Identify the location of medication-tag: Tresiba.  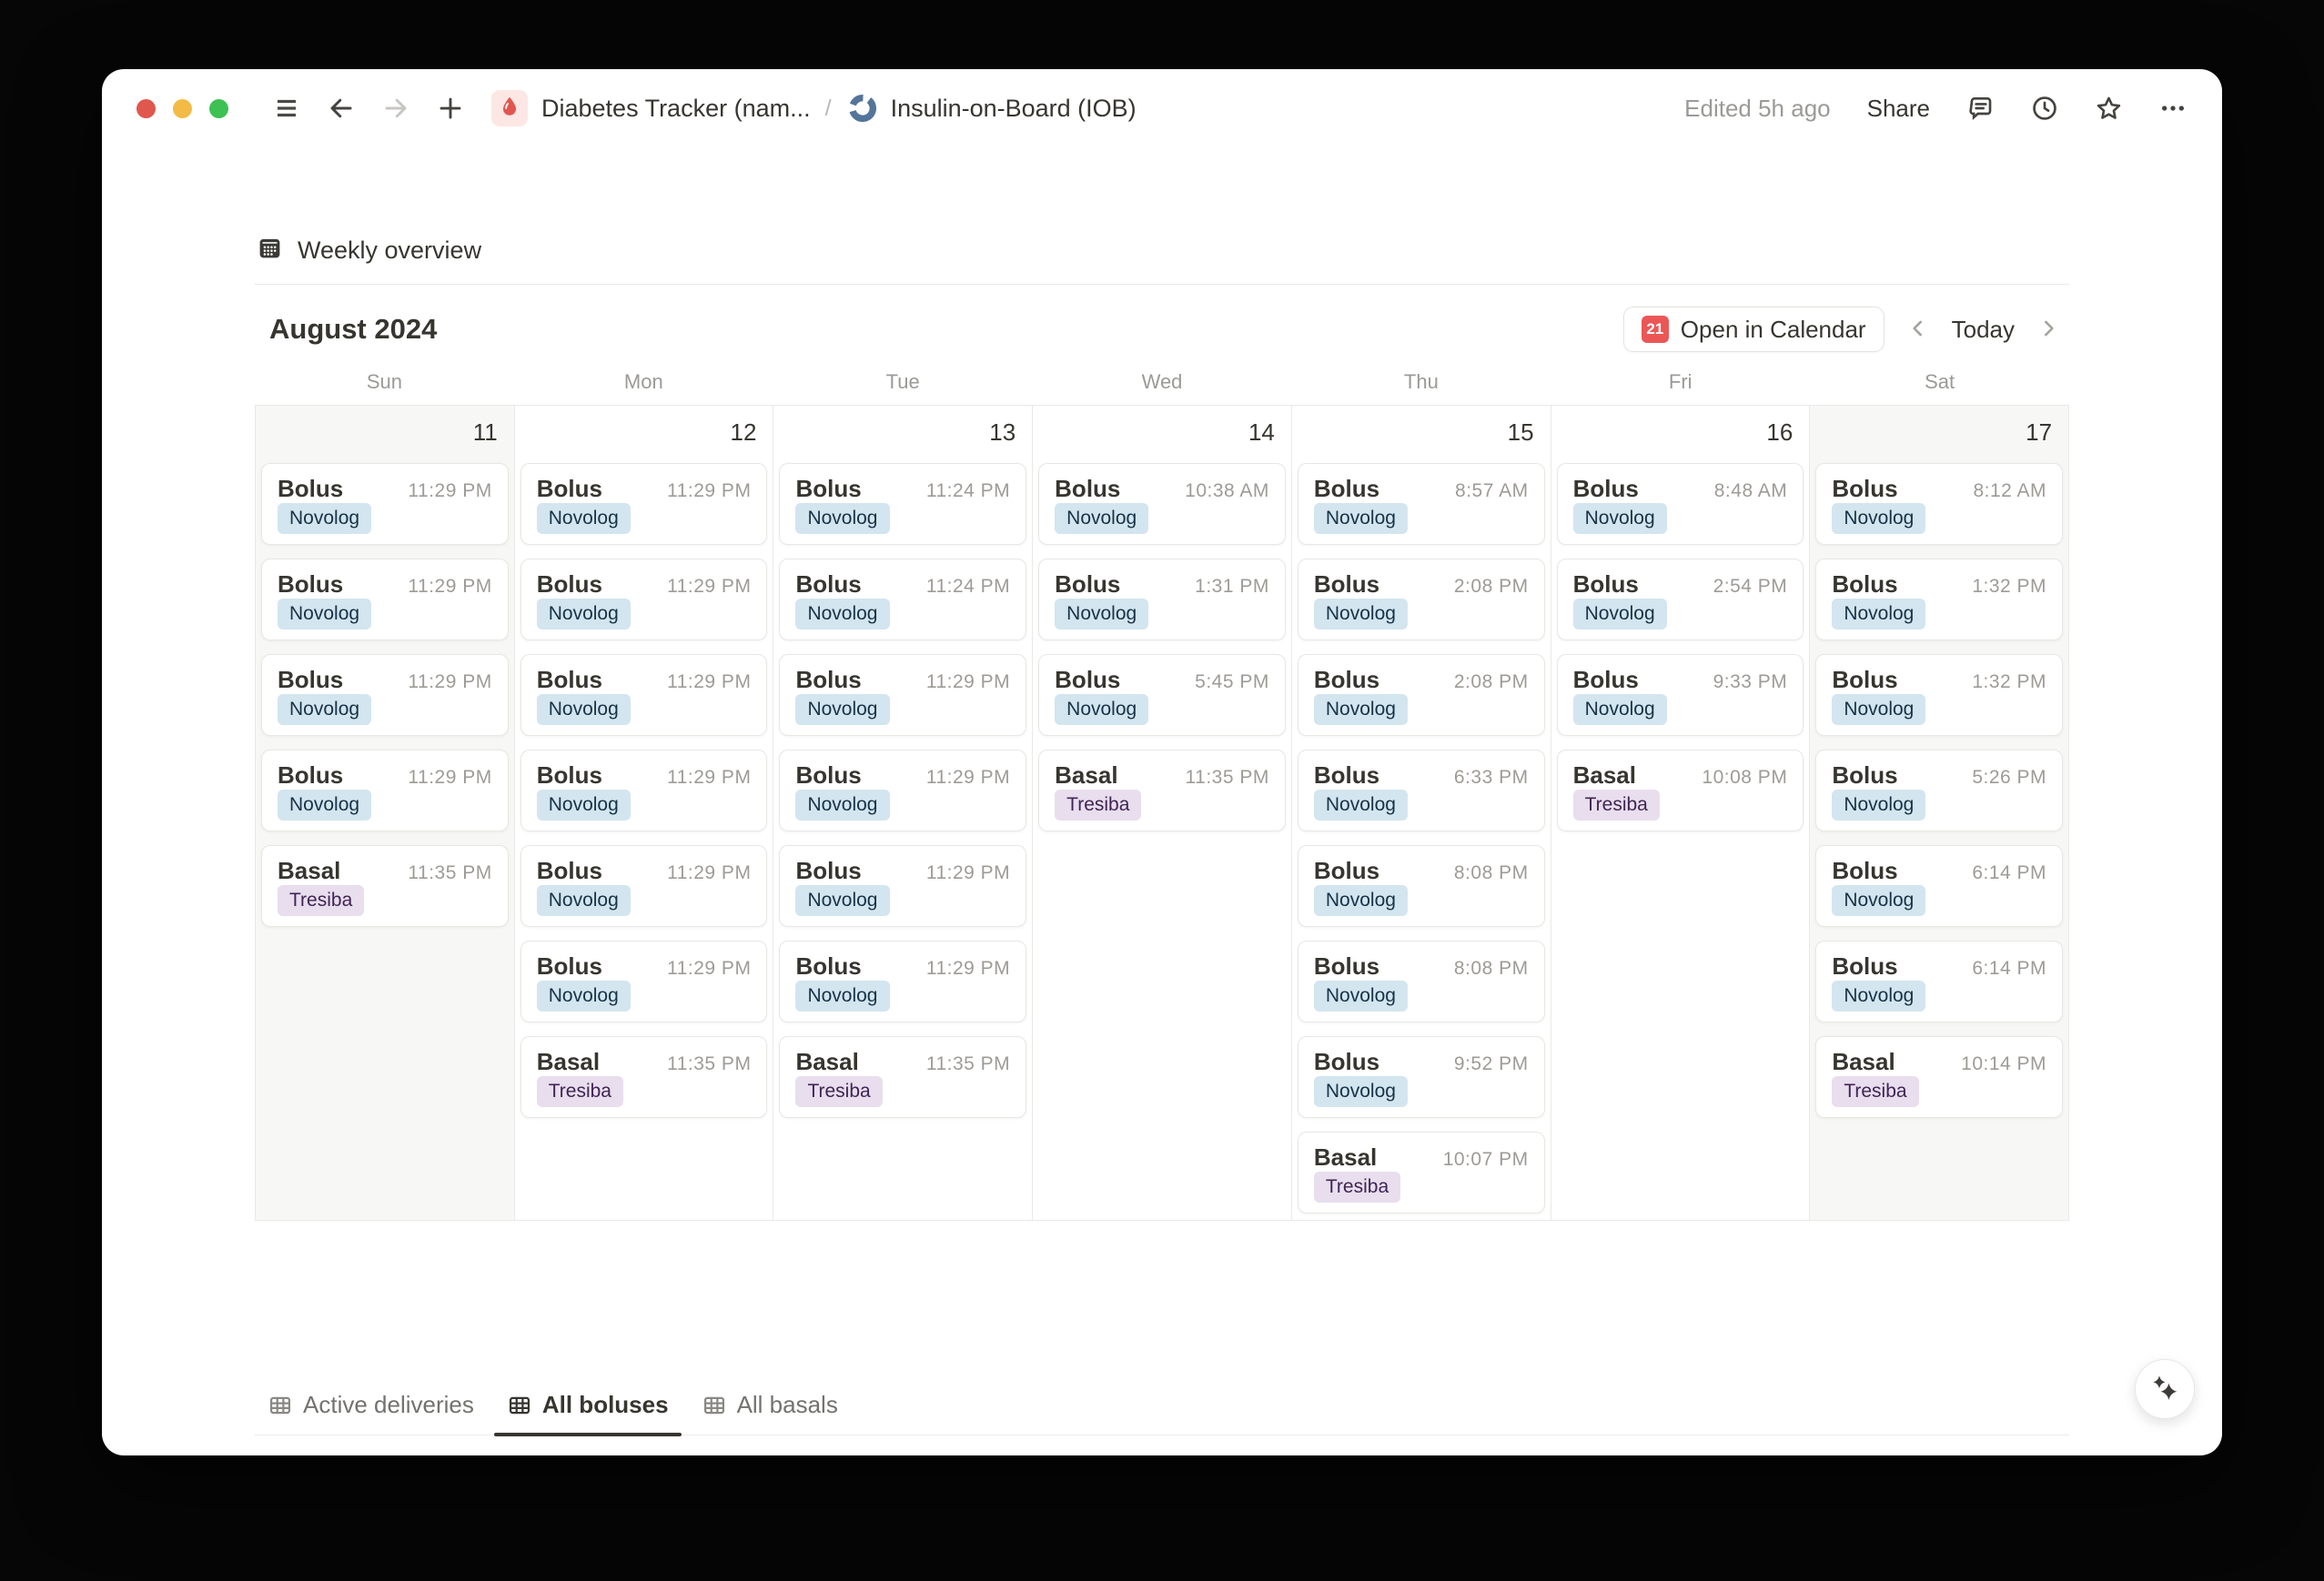
(839, 1092).